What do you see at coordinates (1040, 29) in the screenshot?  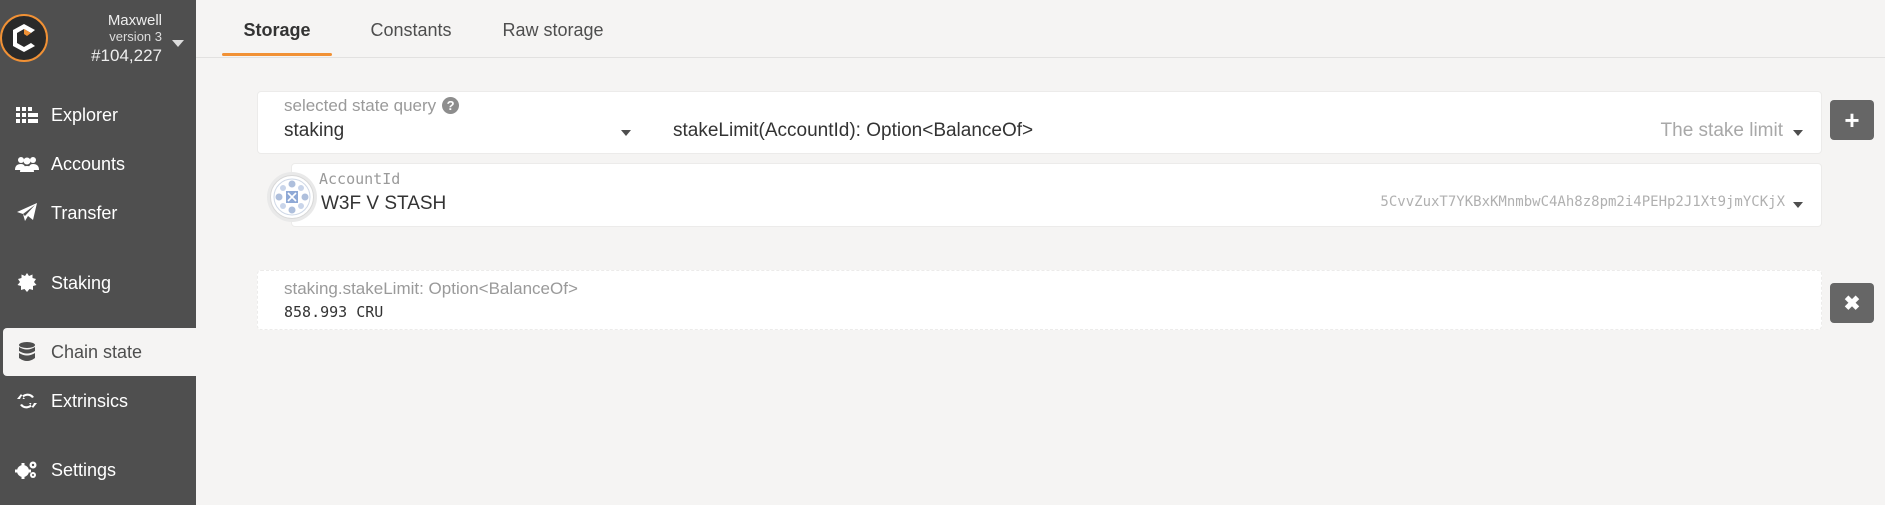 I see `tab-bar: Storage Constants Raw storage` at bounding box center [1040, 29].